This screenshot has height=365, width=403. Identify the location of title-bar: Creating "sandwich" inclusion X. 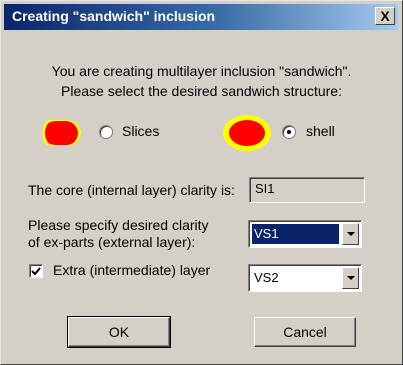
(201, 17).